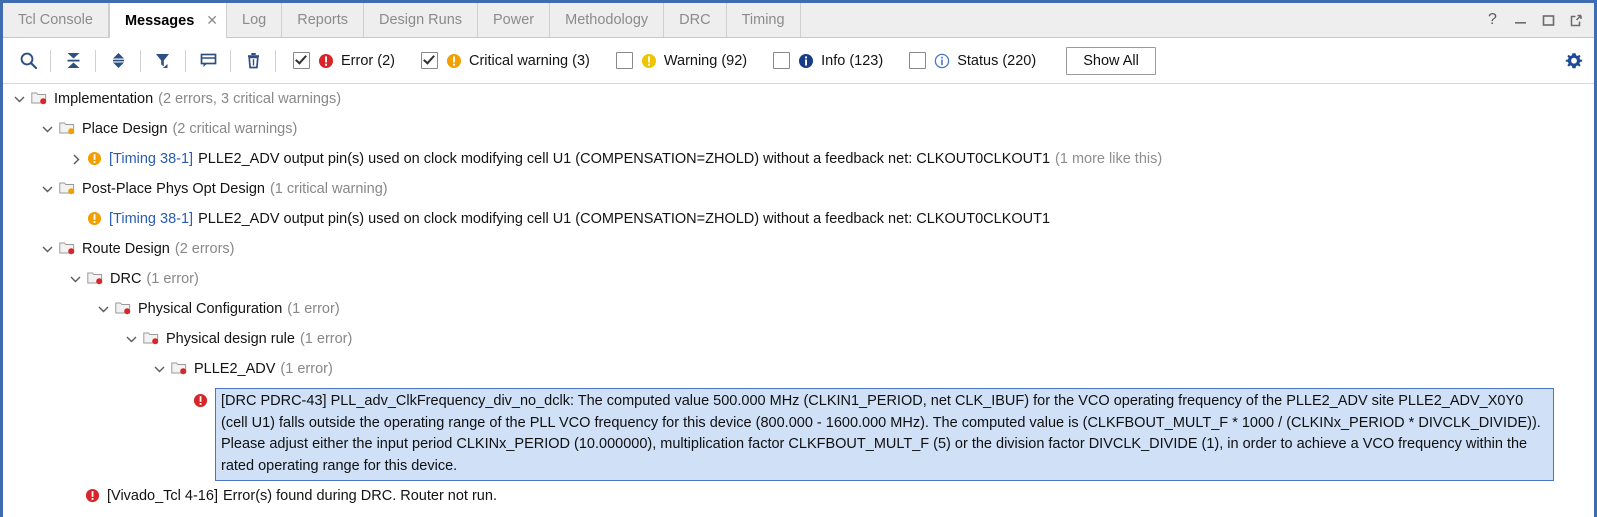 This screenshot has width=1597, height=517. I want to click on tree-node-label: DRC, so click(126, 279).